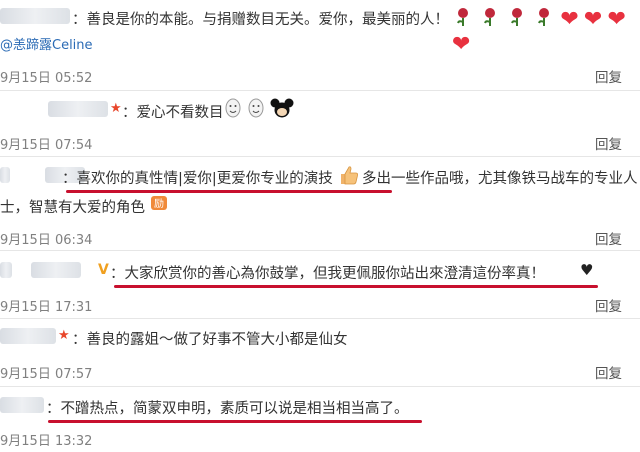 The image size is (640, 452). Describe the element at coordinates (40, 270) in the screenshot. I see `comment-4-username` at that location.